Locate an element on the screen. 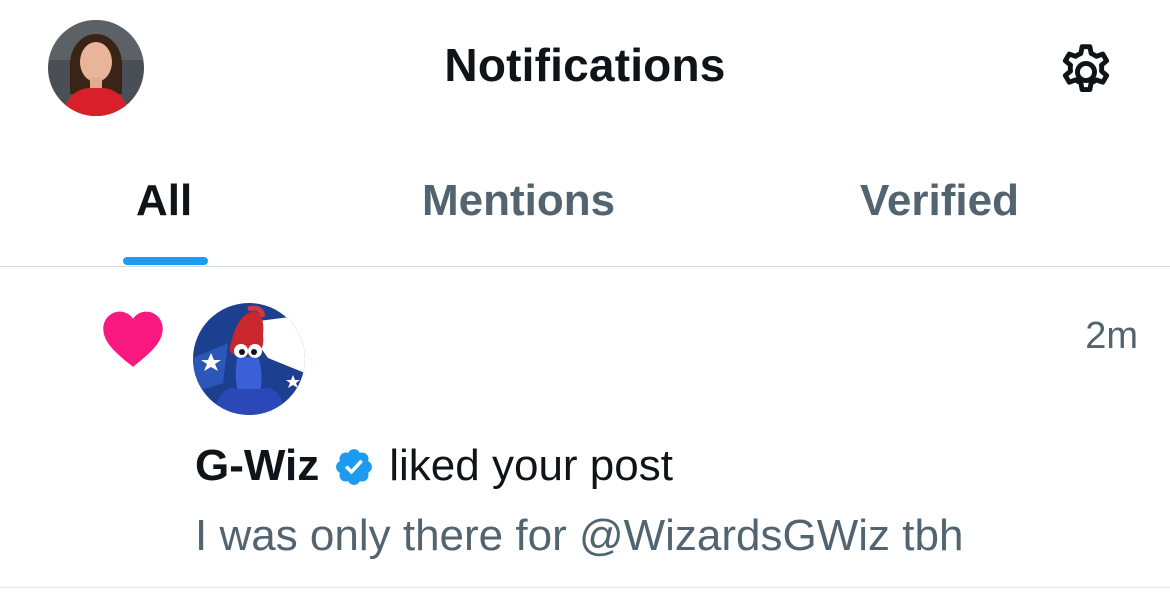 The height and width of the screenshot is (608, 1170). notification-summary: G-Wiz liked your post is located at coordinates (434, 466).